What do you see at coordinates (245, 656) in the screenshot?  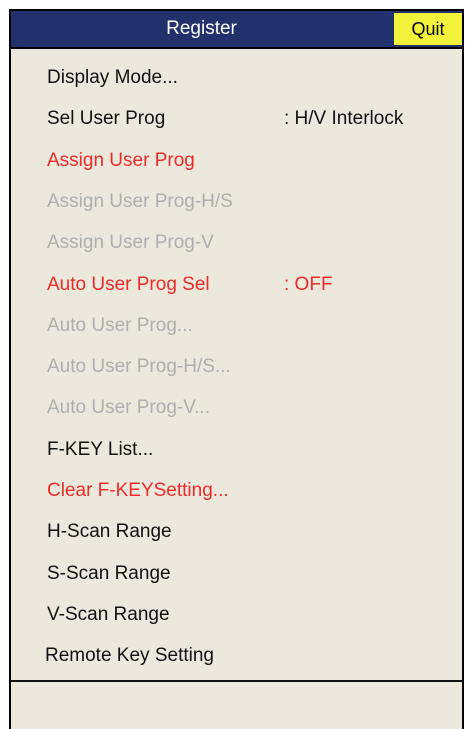 I see `menu-item-remote-key-setting: Remote Key Setting` at bounding box center [245, 656].